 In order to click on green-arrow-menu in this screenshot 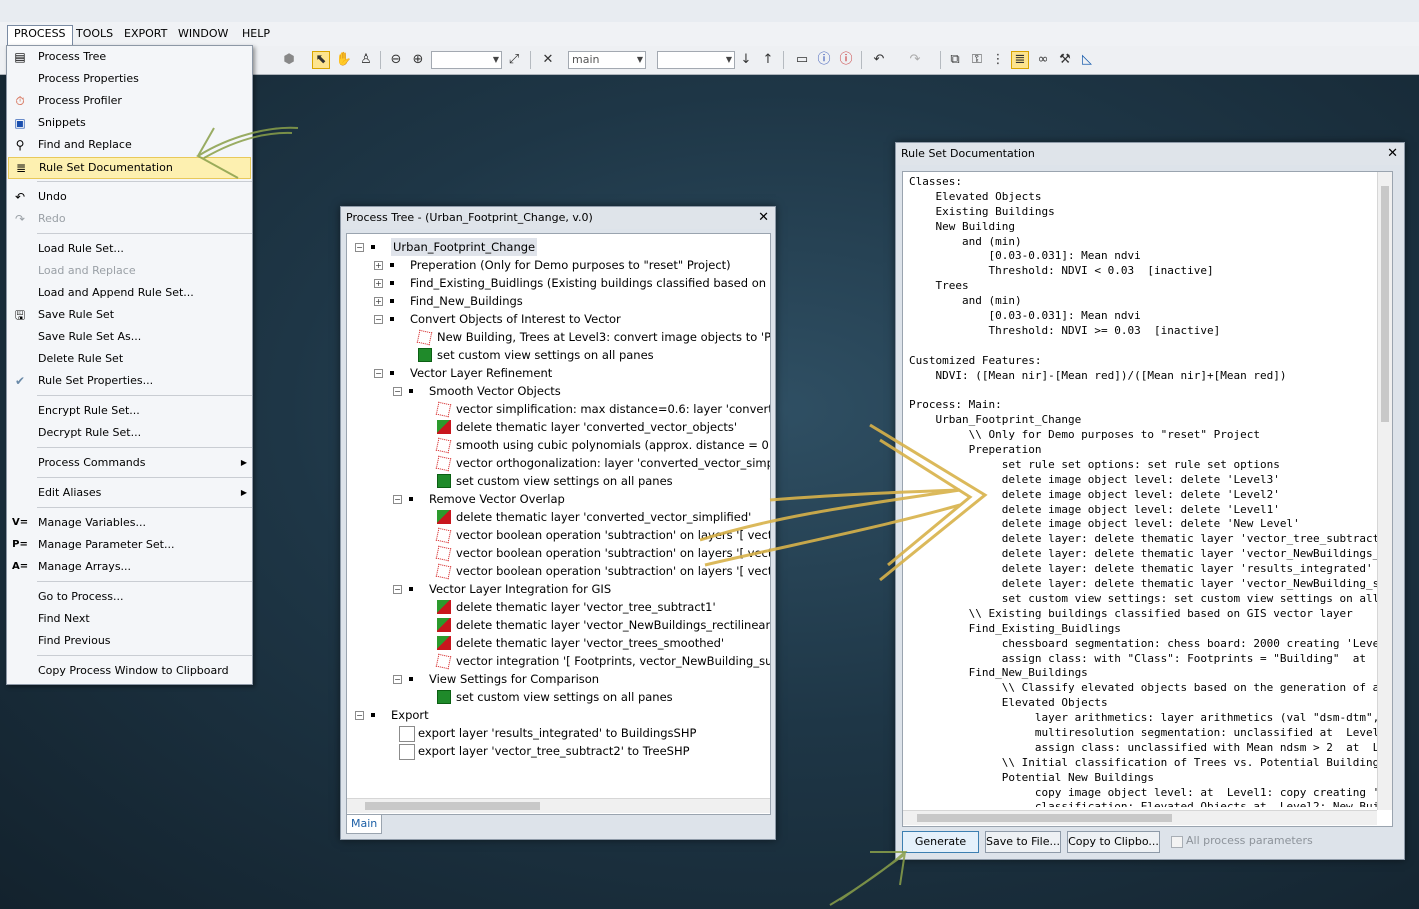, I will do `click(247, 152)`.